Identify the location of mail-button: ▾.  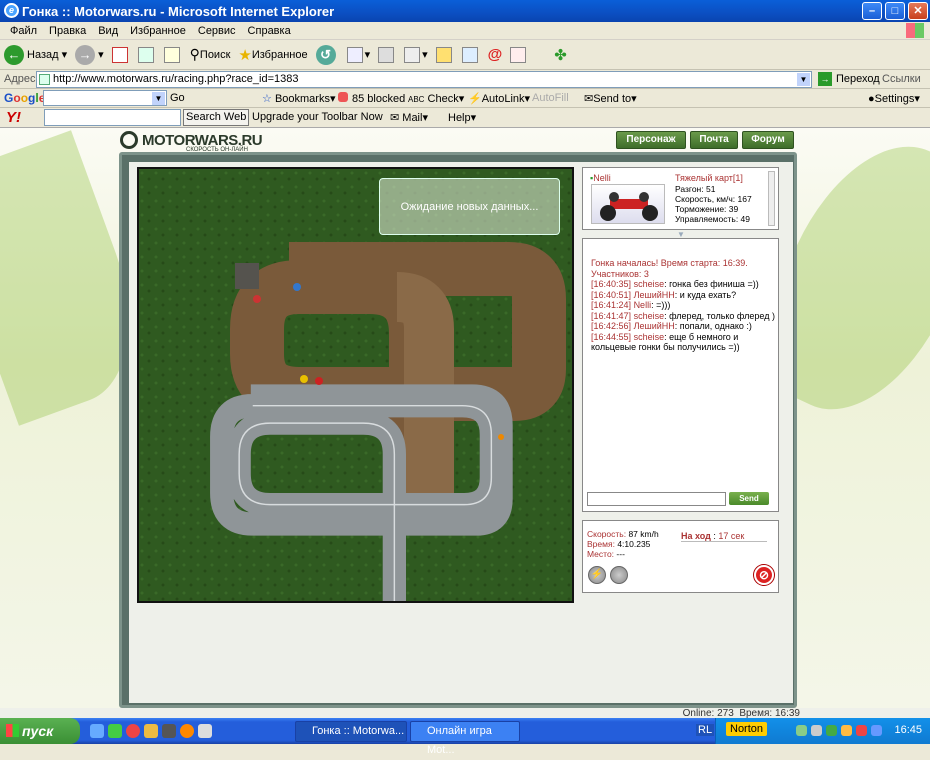
(358, 54).